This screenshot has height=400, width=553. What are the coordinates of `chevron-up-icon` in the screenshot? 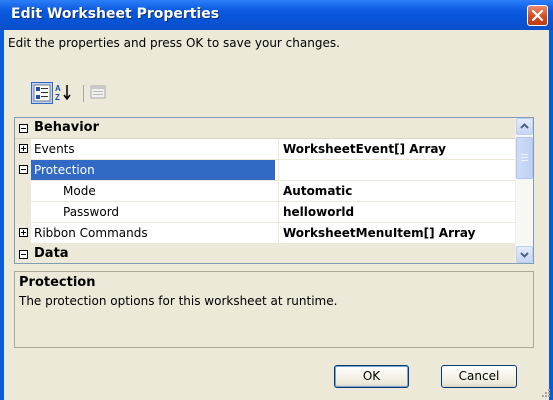 It's located at (524, 126).